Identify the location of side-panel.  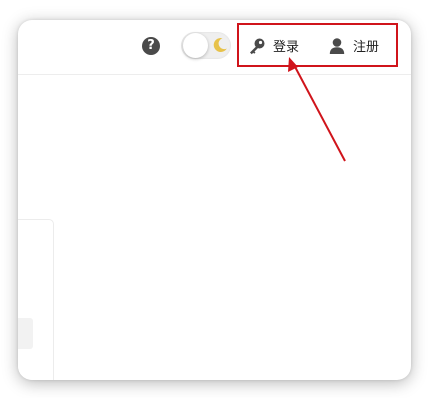
(36, 299).